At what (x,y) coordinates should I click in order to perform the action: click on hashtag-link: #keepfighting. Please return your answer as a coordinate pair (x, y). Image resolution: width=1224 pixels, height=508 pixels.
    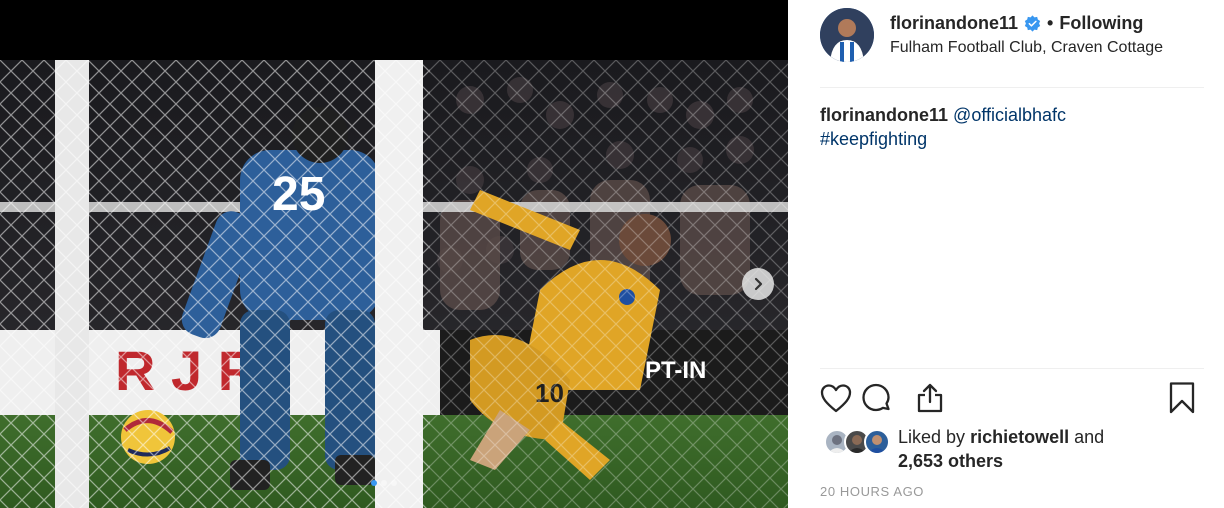
    Looking at the image, I should click on (873, 139).